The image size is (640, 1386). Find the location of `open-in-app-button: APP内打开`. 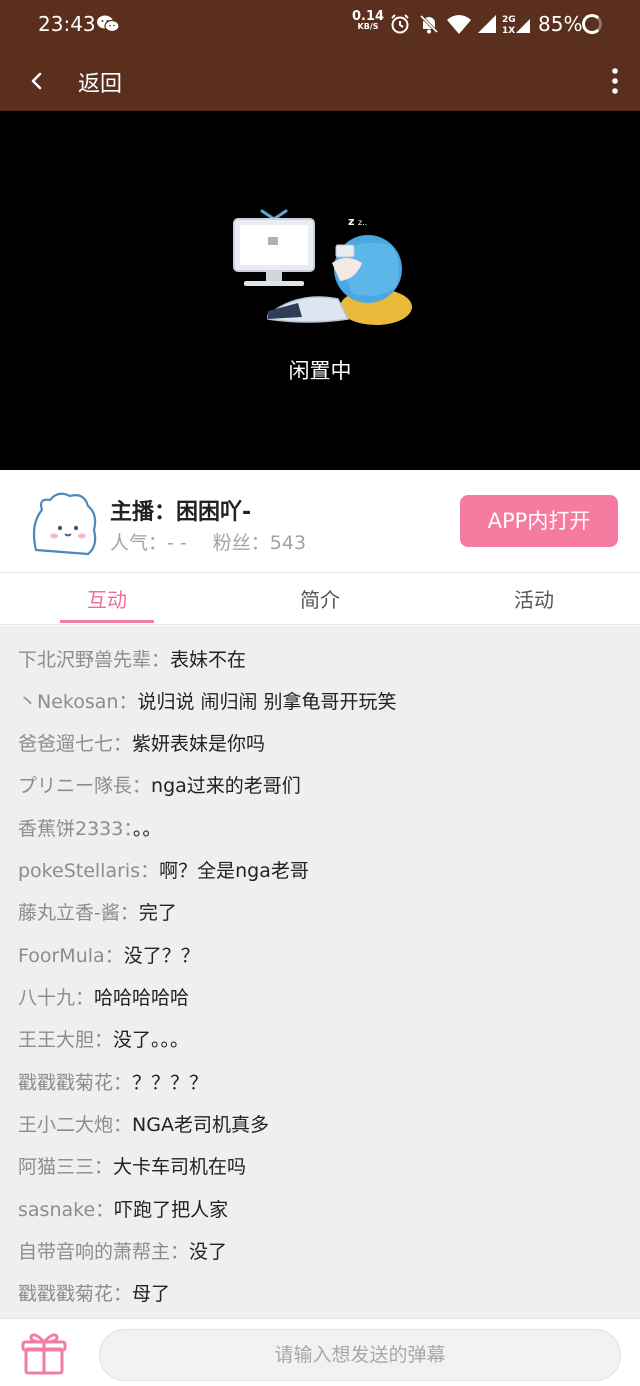

open-in-app-button: APP内打开 is located at coordinates (539, 521).